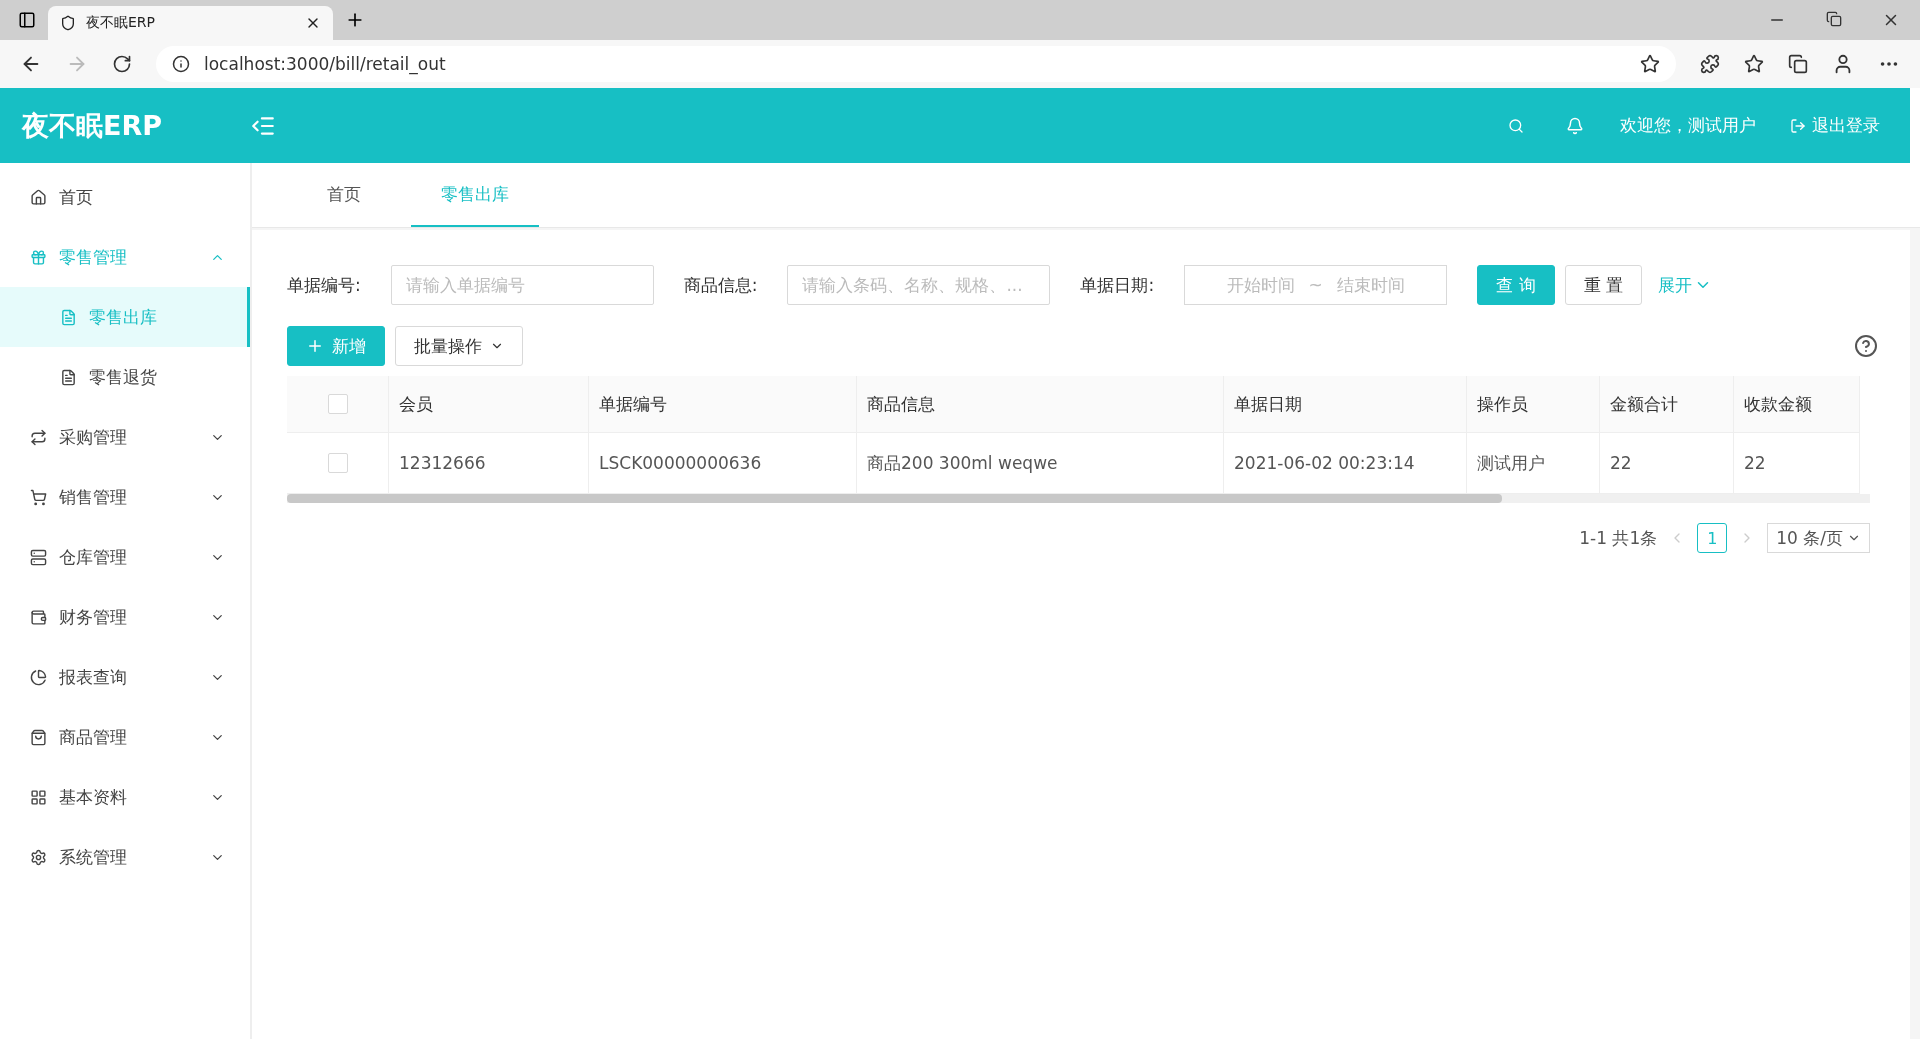 The width and height of the screenshot is (1920, 1039). I want to click on batch-button: 批量操作, so click(459, 346).